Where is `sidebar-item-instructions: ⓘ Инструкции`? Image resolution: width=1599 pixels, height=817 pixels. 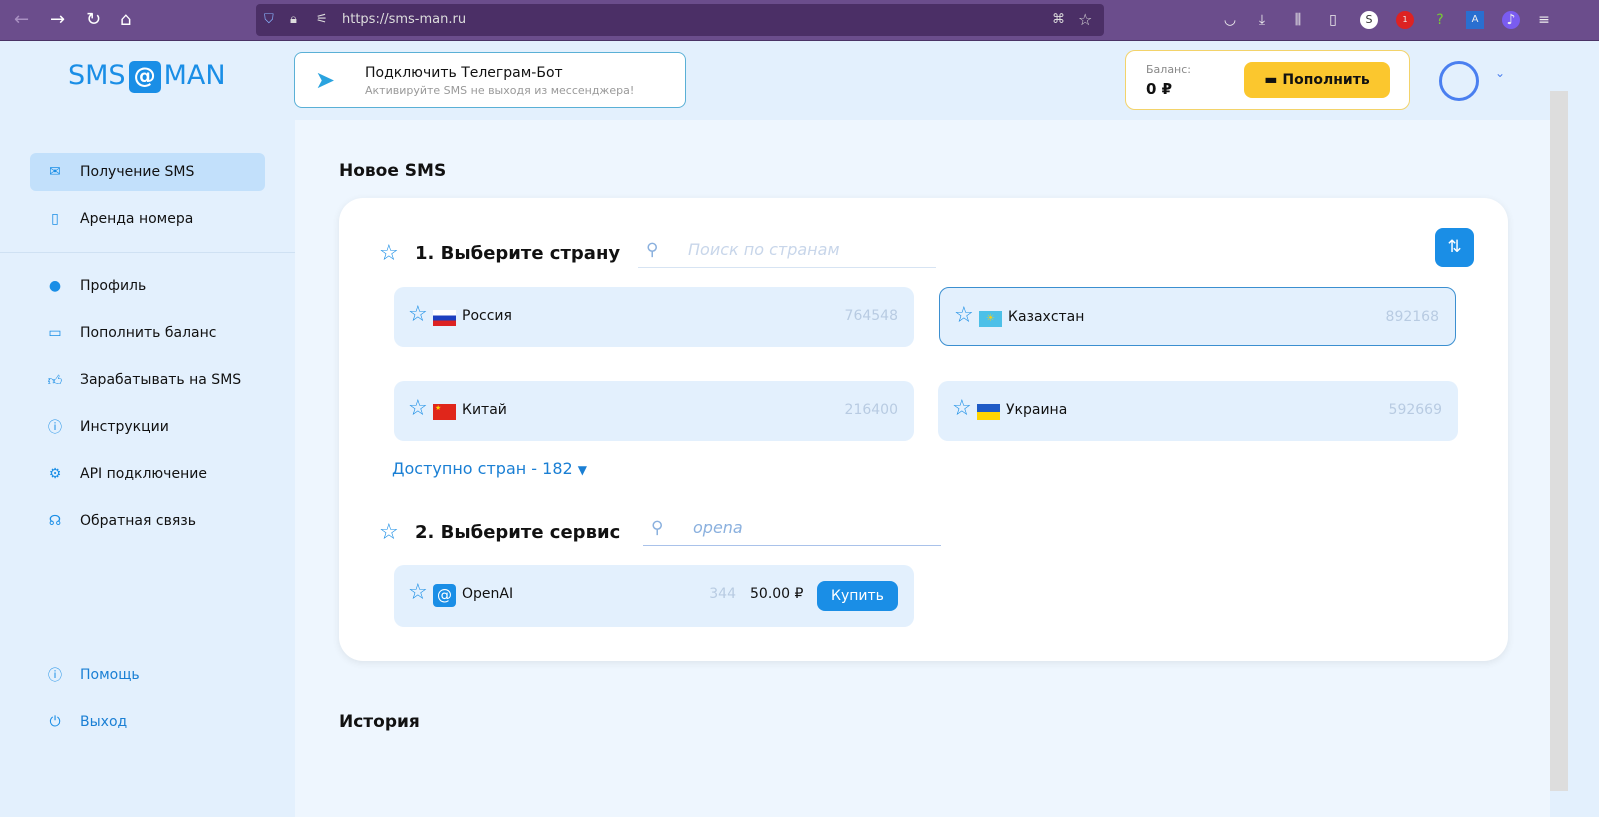 sidebar-item-instructions: ⓘ Инструкции is located at coordinates (147, 427).